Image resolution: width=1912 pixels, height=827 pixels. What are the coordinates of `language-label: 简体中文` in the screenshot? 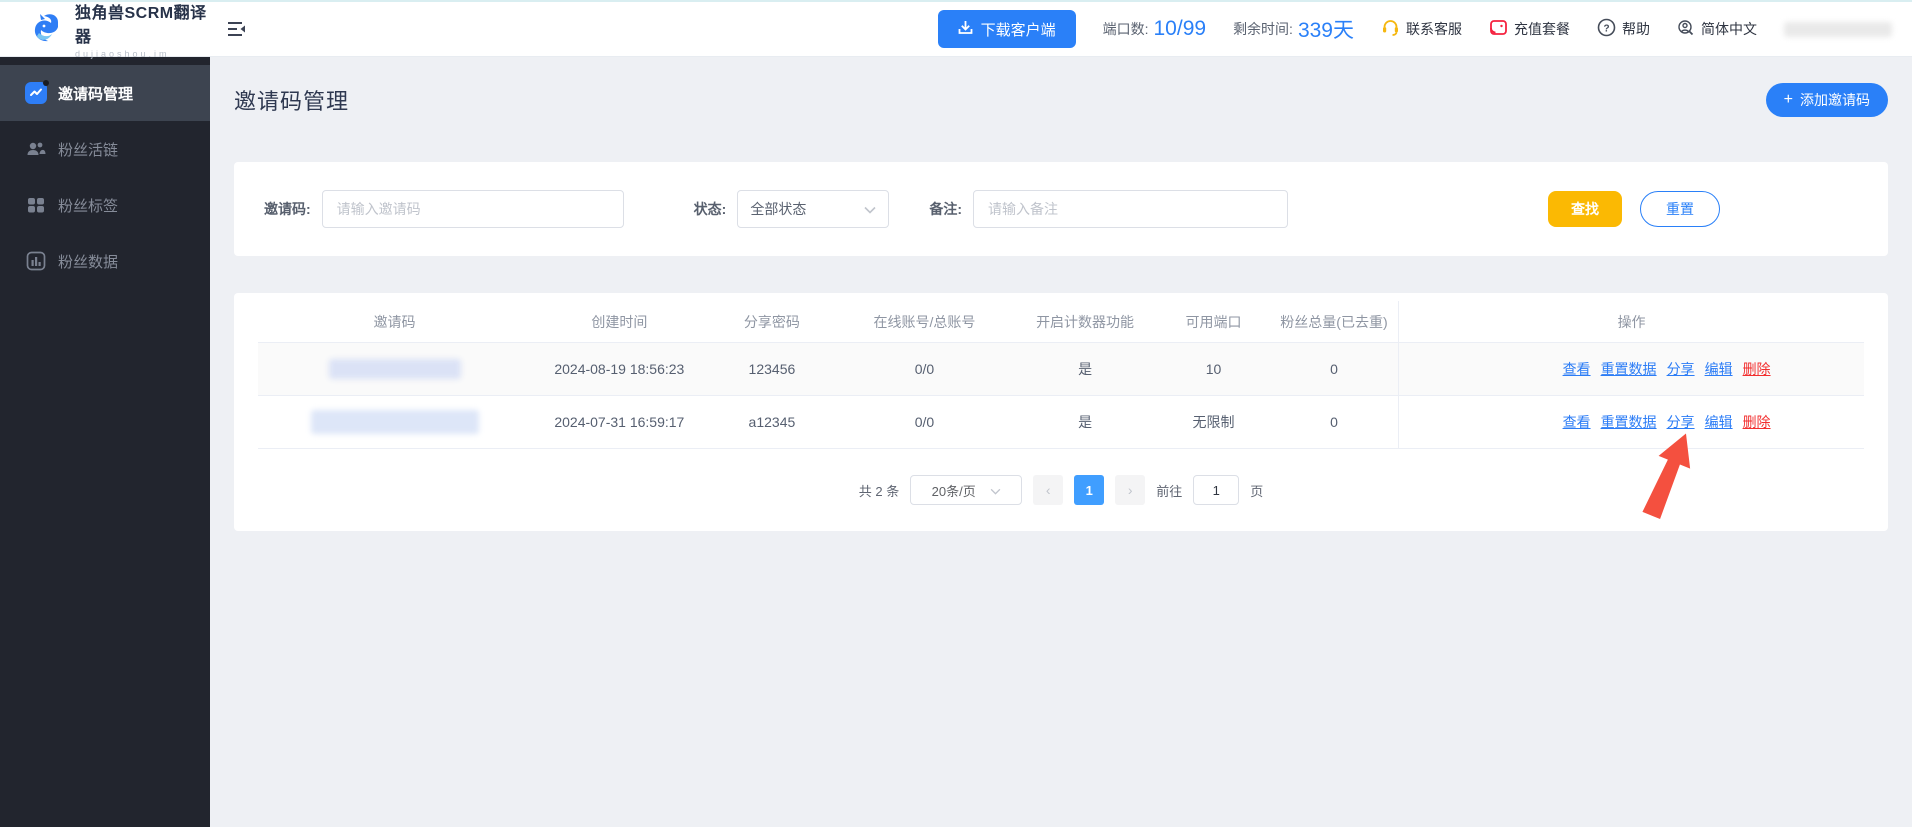 It's located at (1729, 29).